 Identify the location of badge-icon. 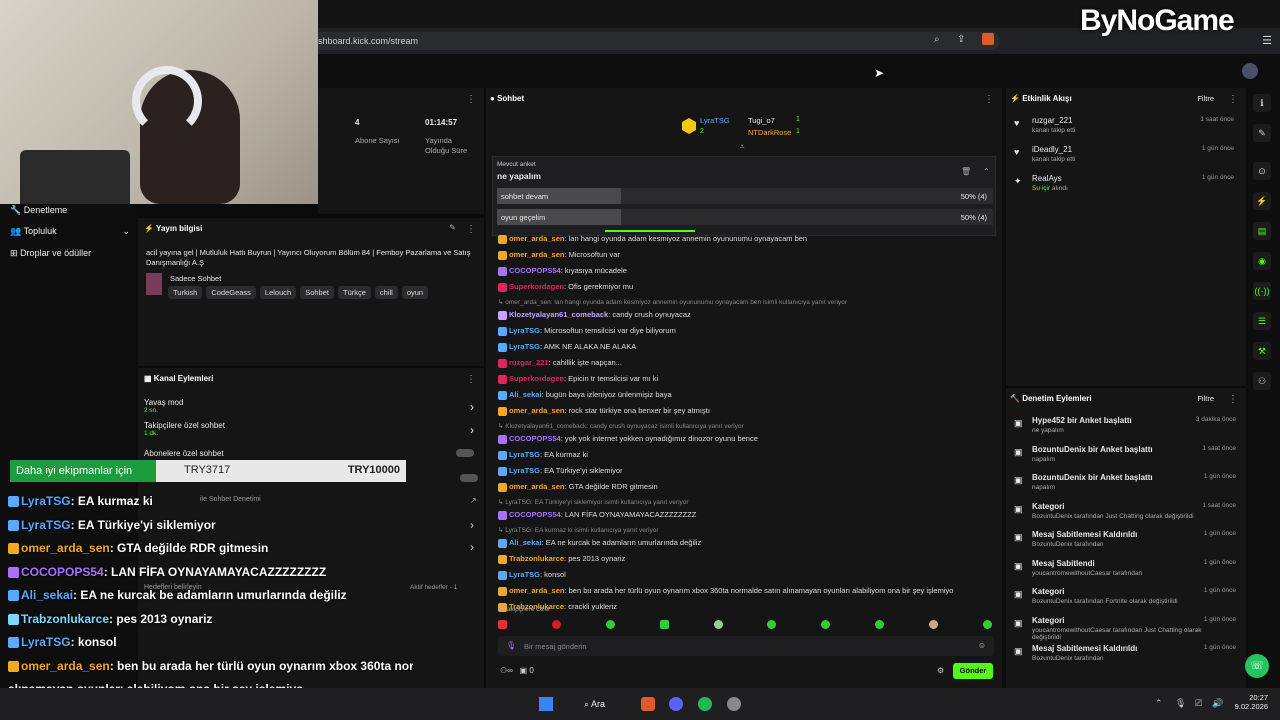
(502, 239).